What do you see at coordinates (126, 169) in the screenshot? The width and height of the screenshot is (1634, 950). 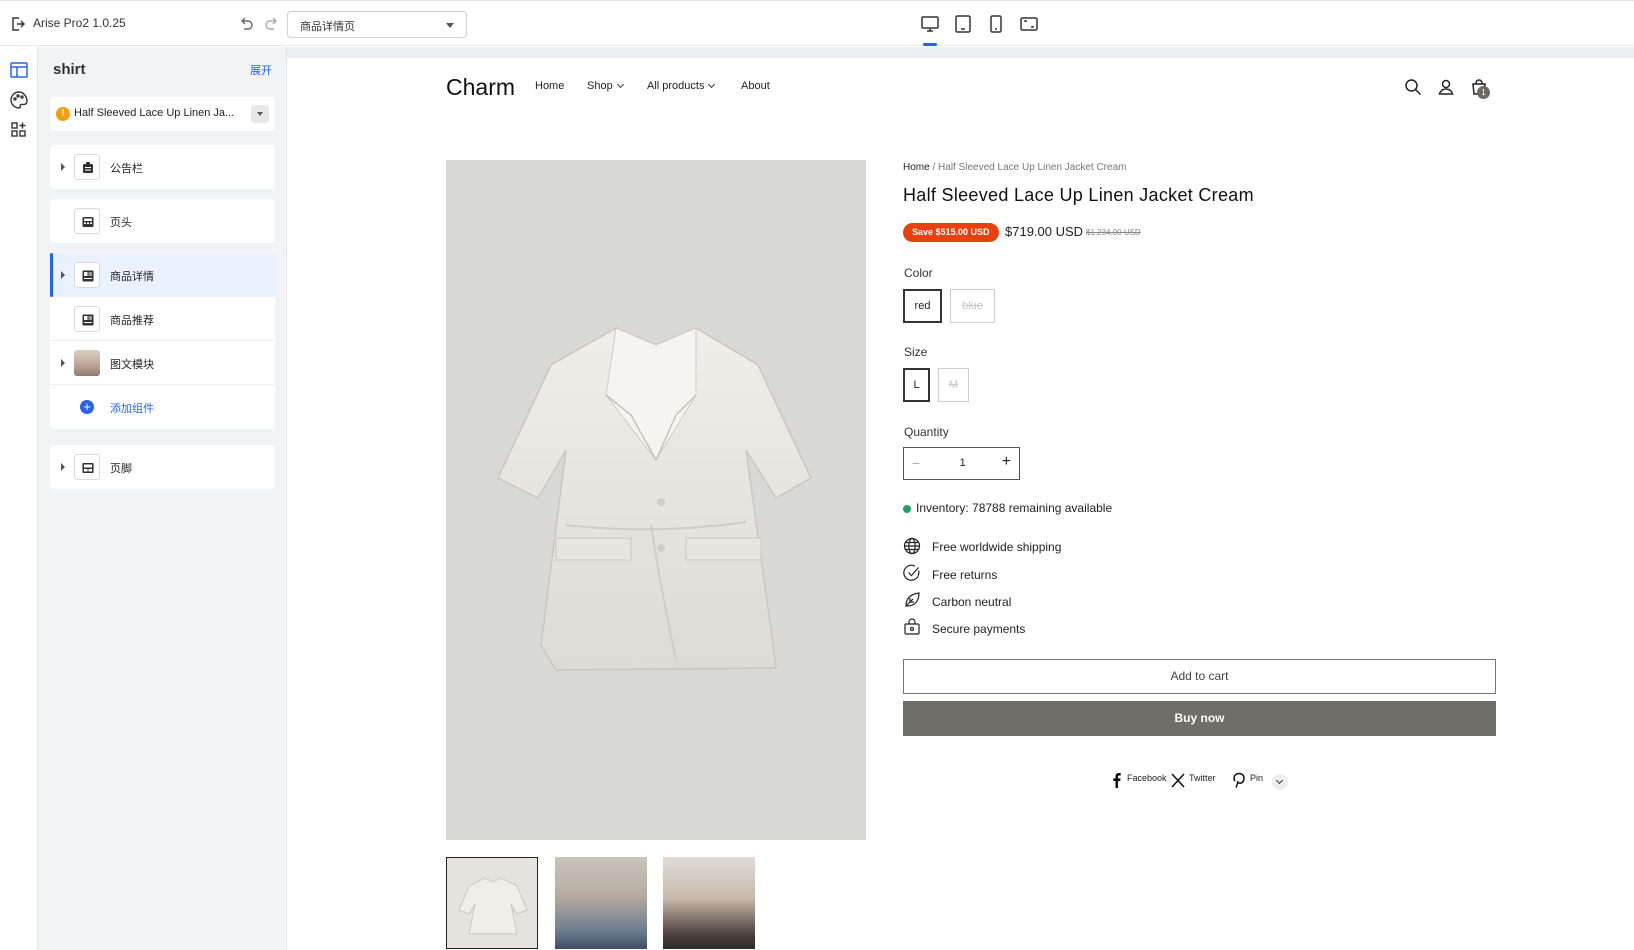 I see `section-label: 公告栏` at bounding box center [126, 169].